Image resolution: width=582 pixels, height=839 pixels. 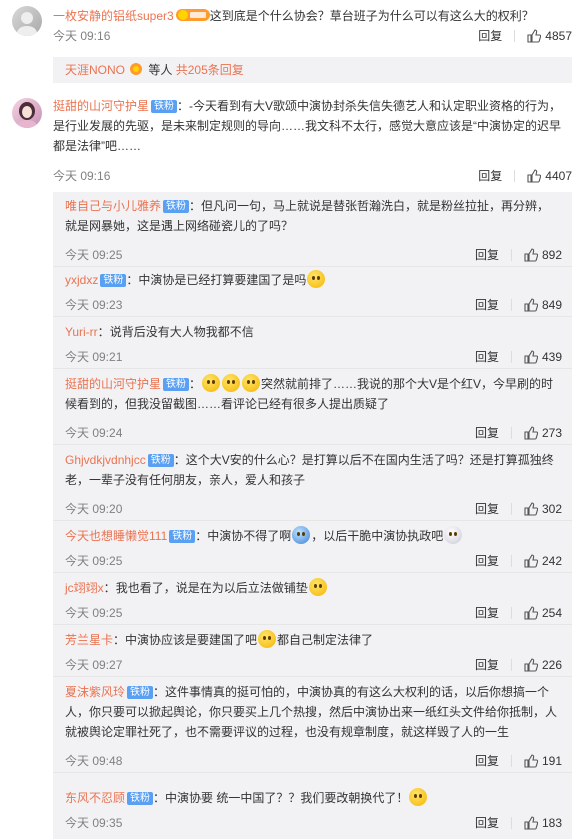 I want to click on surprised-emoji-icon, so click(x=251, y=383).